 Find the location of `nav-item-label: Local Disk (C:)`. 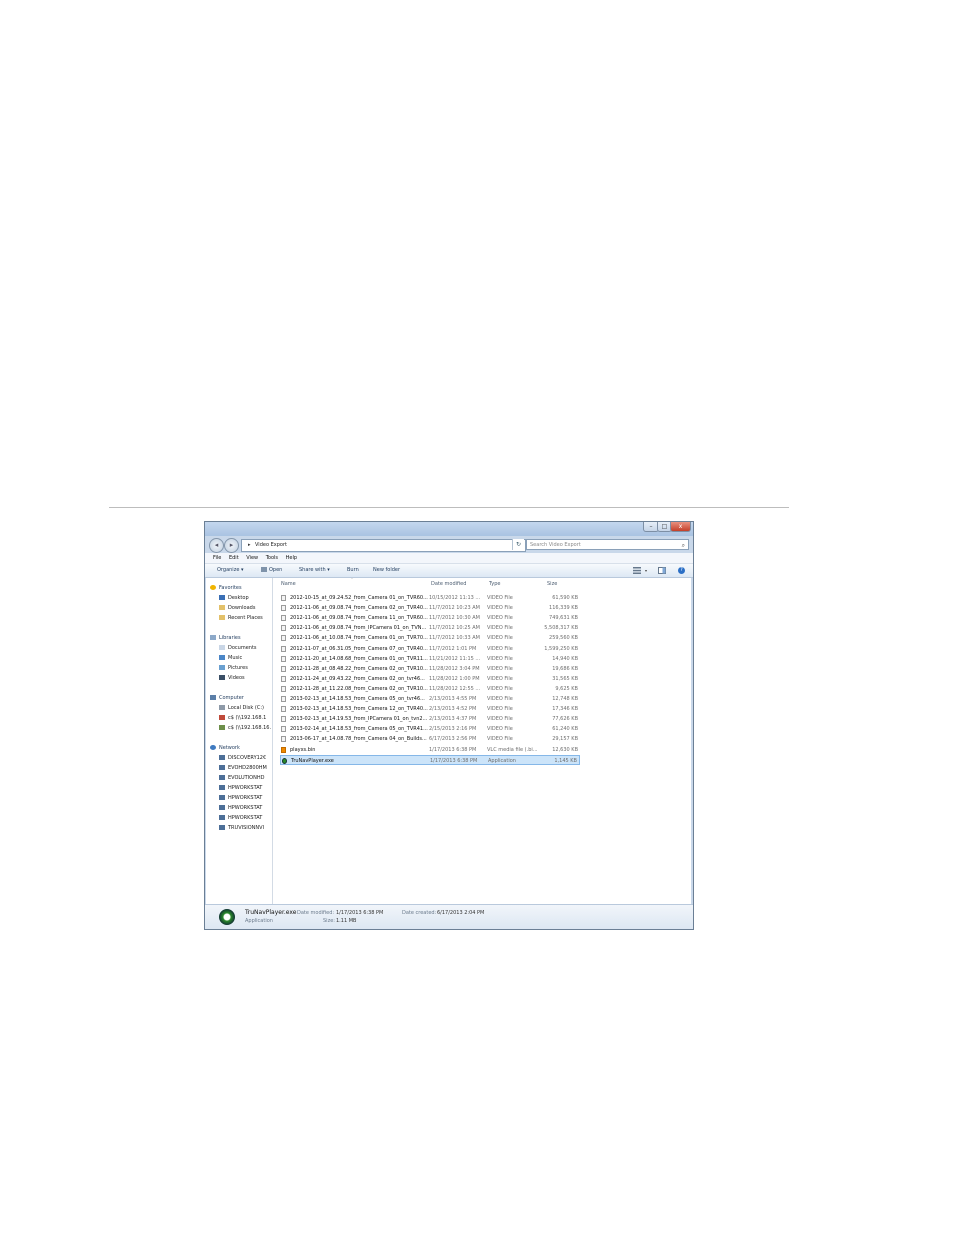

nav-item-label: Local Disk (C:) is located at coordinates (246, 708).